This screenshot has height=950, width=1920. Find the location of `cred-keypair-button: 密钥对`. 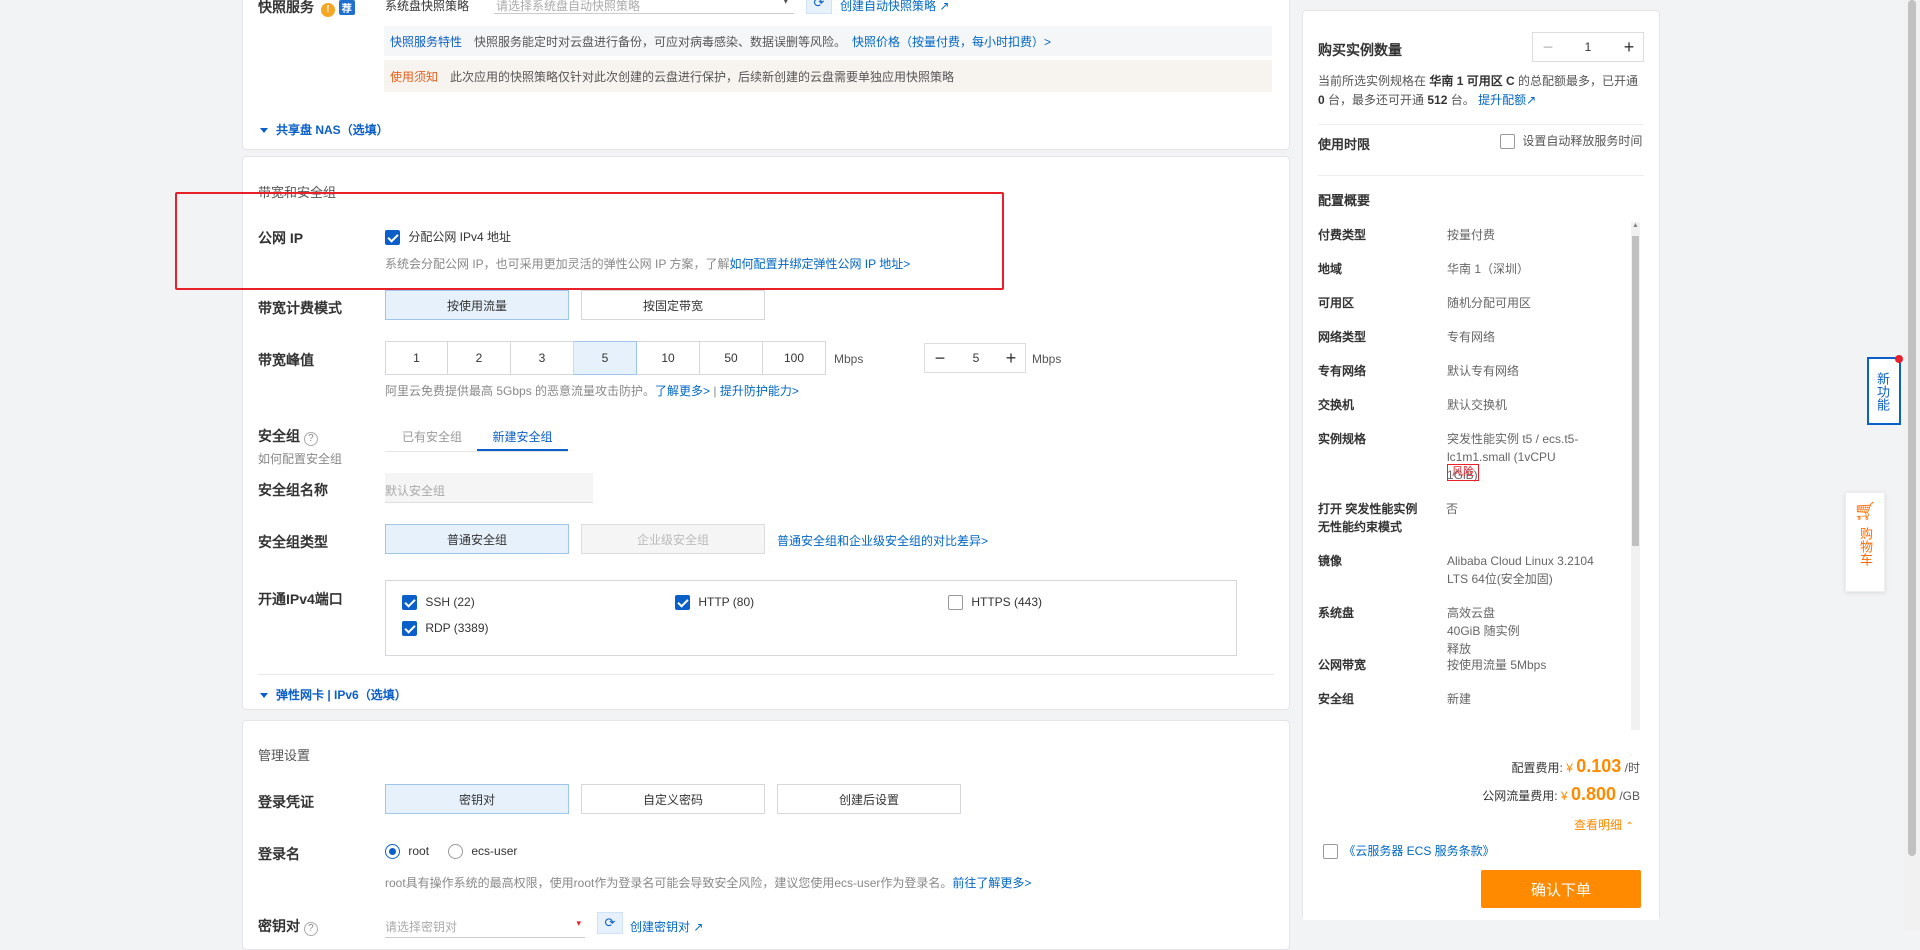

cred-keypair-button: 密钥对 is located at coordinates (477, 799).